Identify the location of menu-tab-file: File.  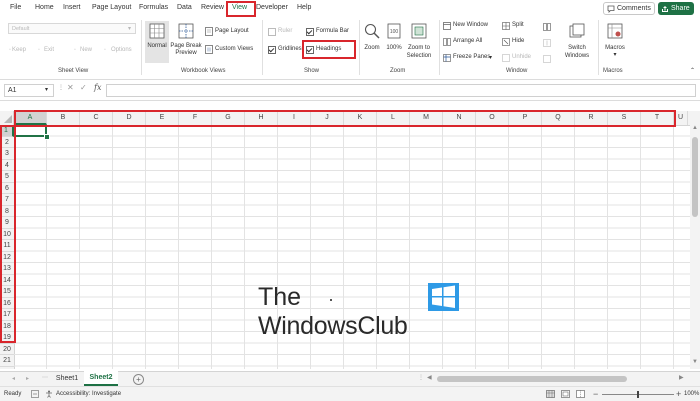
(15, 7).